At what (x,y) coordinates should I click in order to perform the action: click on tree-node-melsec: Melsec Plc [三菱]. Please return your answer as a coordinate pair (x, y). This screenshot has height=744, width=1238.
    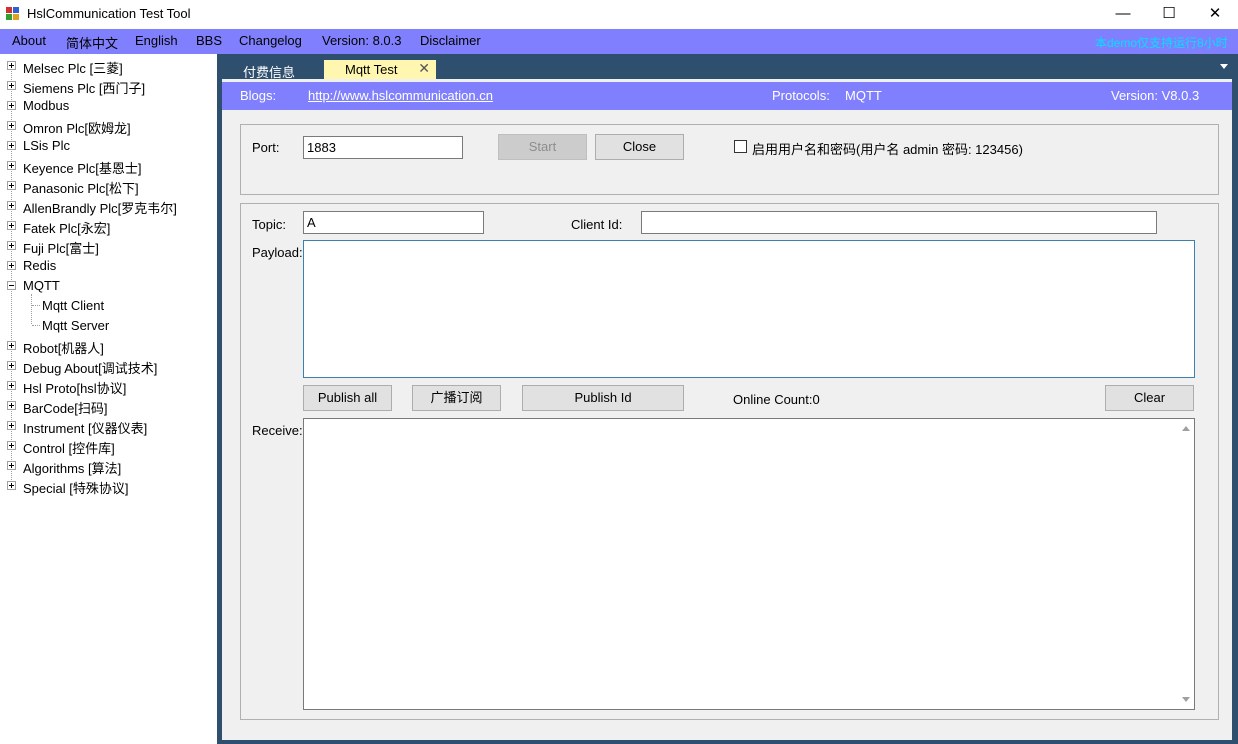
    Looking at the image, I should click on (108, 65).